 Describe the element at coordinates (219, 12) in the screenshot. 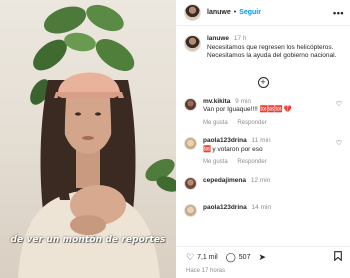

I see `author-username: lanuwe` at that location.